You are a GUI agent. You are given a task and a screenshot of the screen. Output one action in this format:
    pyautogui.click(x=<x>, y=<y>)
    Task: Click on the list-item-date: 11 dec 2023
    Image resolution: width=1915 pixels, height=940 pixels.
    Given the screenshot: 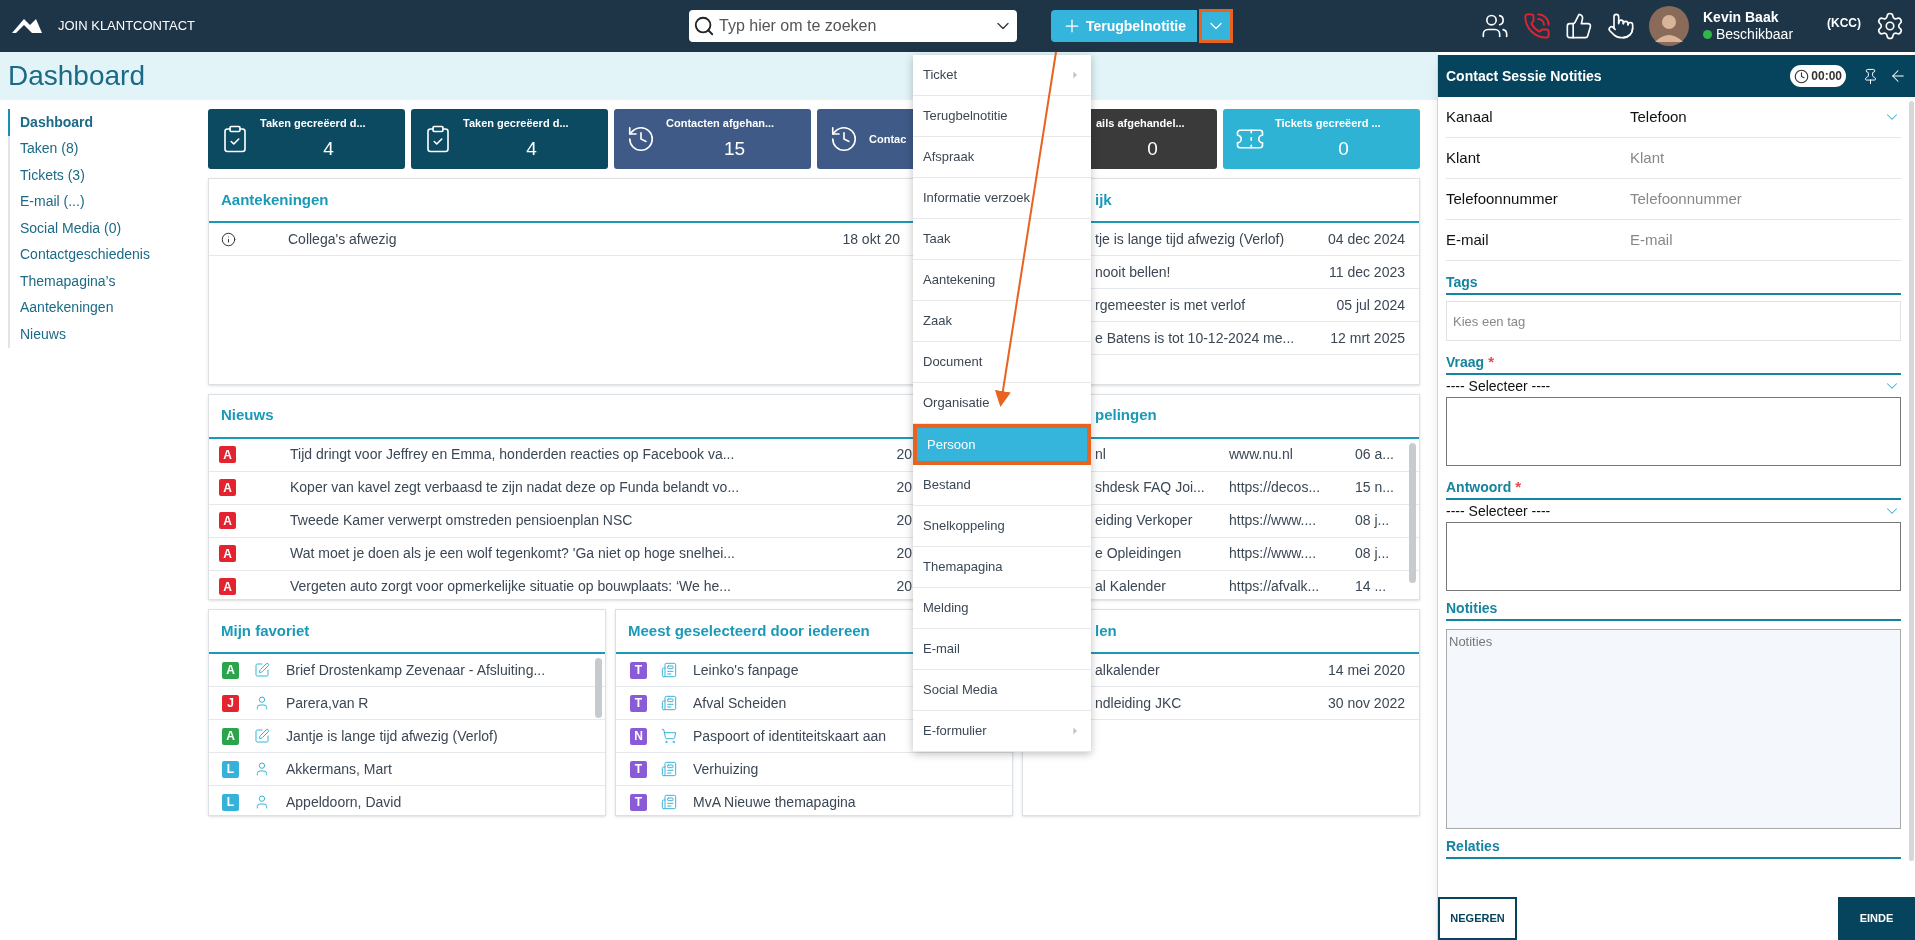 What is the action you would take?
    pyautogui.click(x=1367, y=272)
    